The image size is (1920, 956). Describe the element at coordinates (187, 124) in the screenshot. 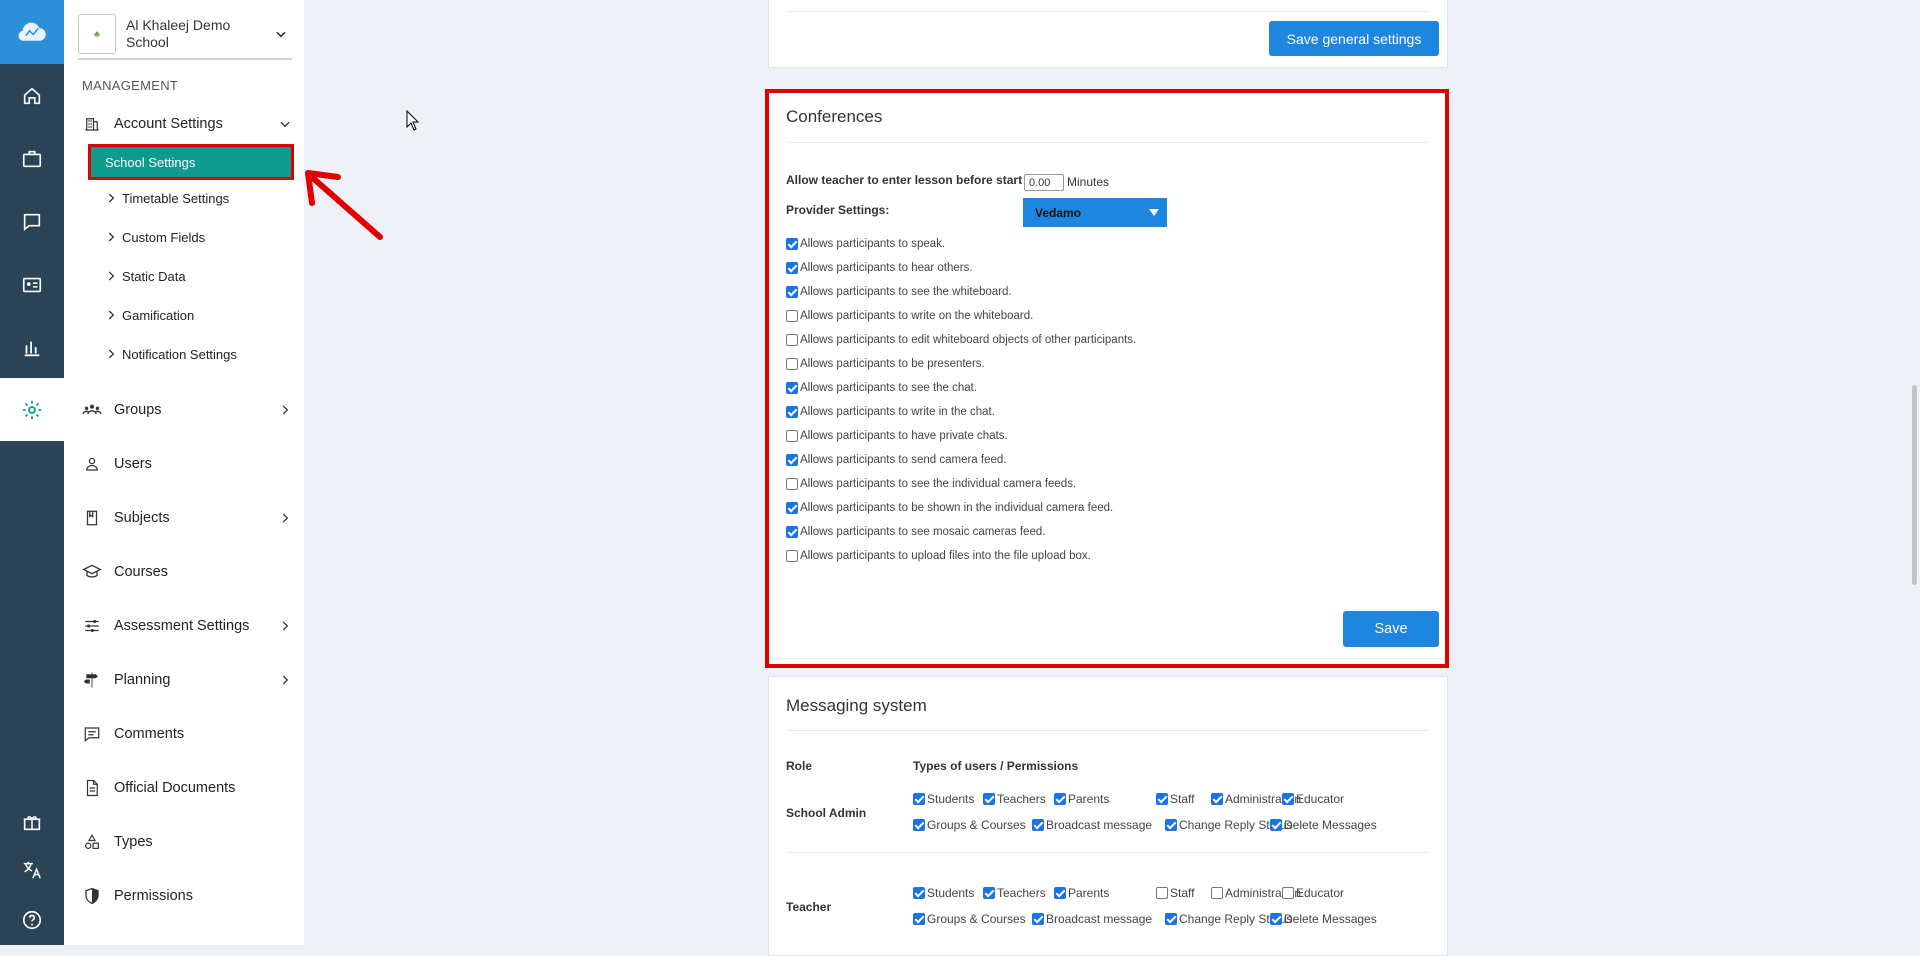

I see `nav-account-settings: Account Settings` at that location.